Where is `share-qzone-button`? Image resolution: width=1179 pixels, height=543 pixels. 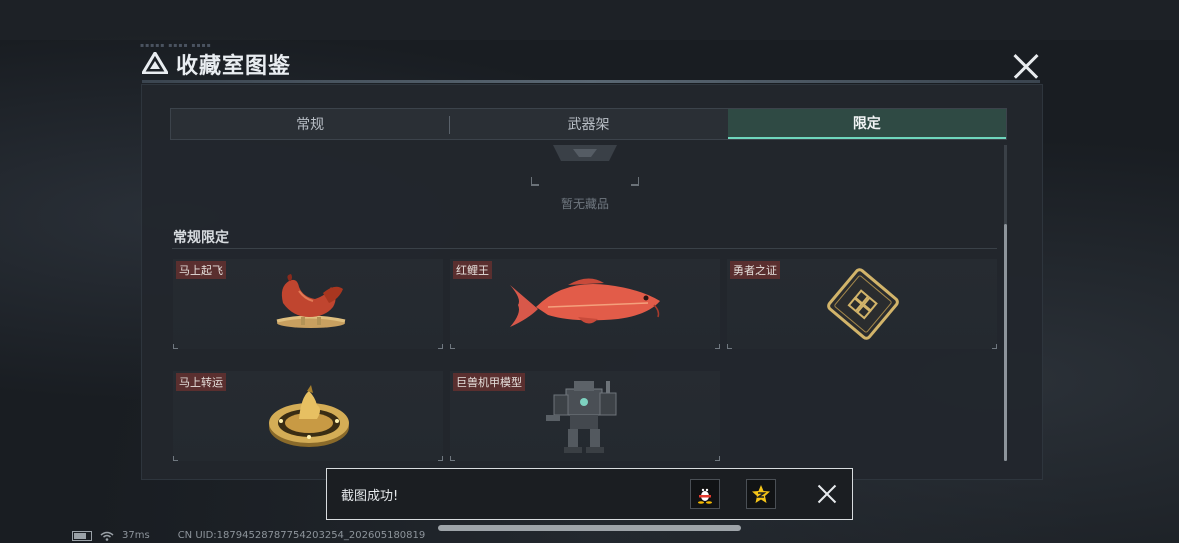
share-qzone-button is located at coordinates (761, 494).